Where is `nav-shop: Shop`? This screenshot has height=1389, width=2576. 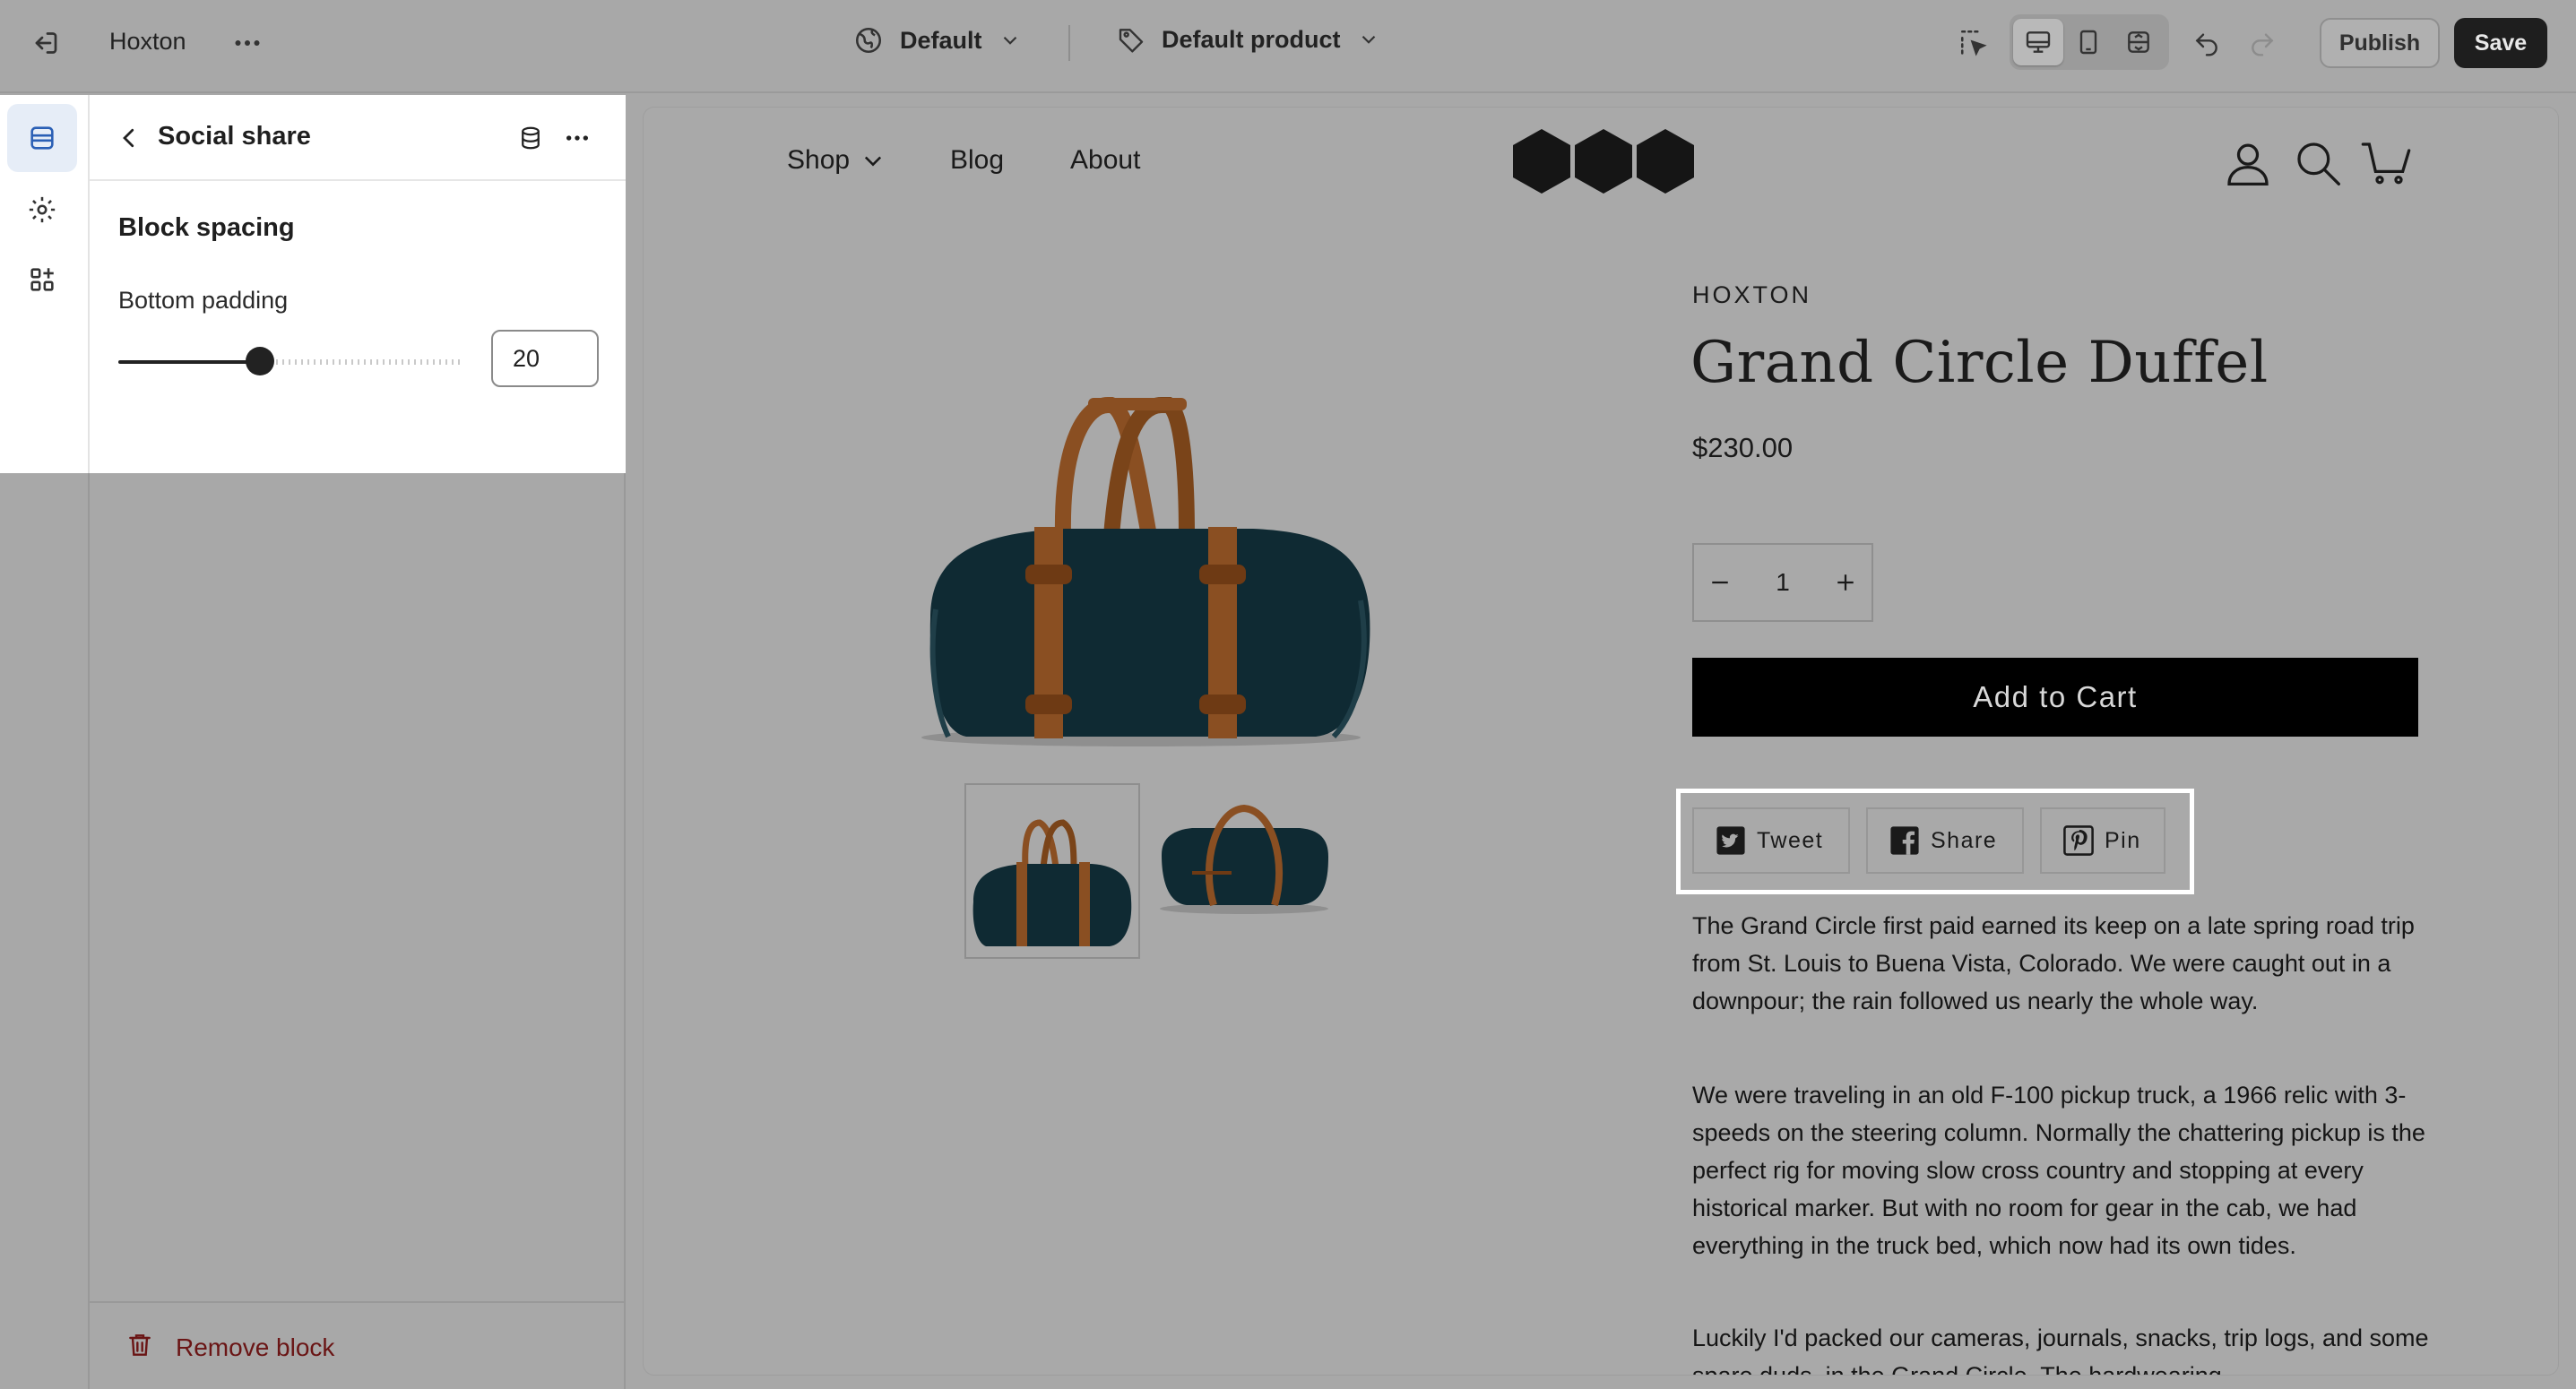 nav-shop: Shop is located at coordinates (836, 160).